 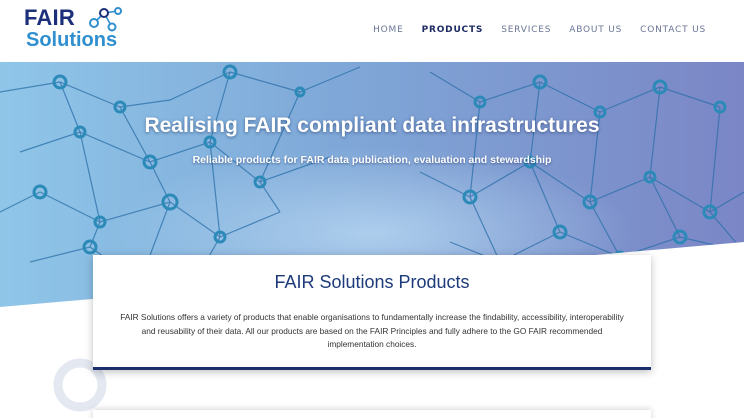 What do you see at coordinates (388, 30) in the screenshot?
I see `nav-home: HOME` at bounding box center [388, 30].